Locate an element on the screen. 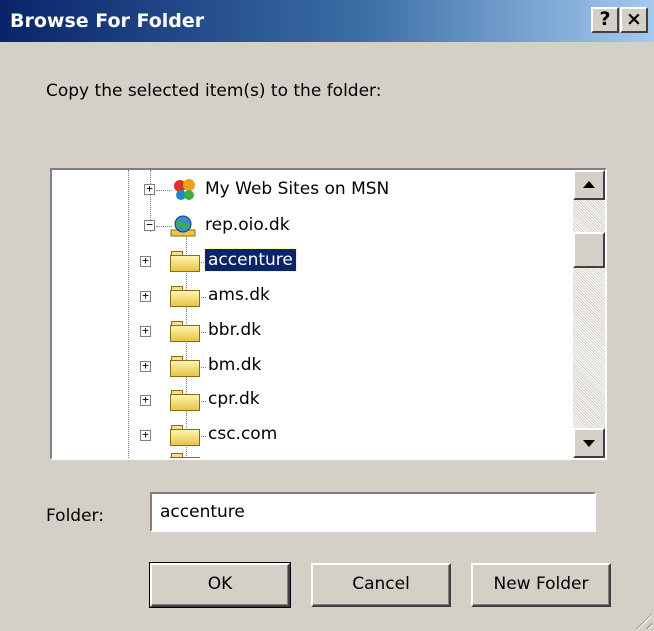 This screenshot has width=654, height=631. arrow-up-icon is located at coordinates (589, 184).